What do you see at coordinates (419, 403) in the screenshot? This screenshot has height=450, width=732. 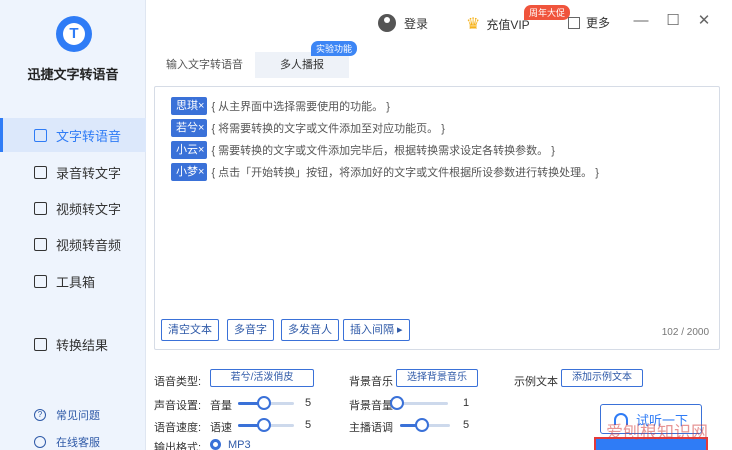 I see `bg-volume-slider` at bounding box center [419, 403].